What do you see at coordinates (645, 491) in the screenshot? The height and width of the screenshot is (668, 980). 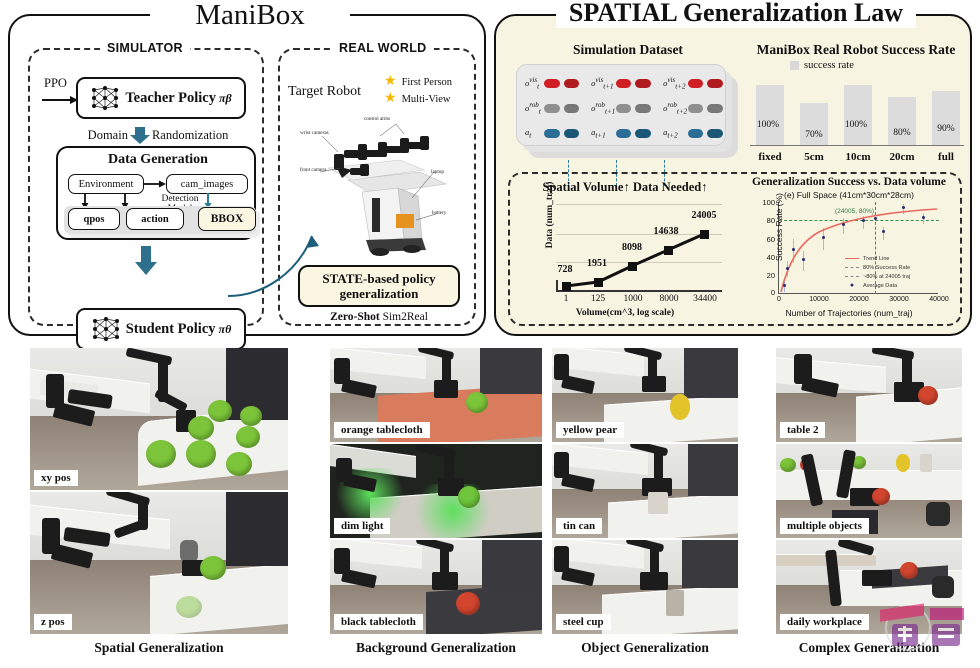 I see `photo-tin-can: tin can` at bounding box center [645, 491].